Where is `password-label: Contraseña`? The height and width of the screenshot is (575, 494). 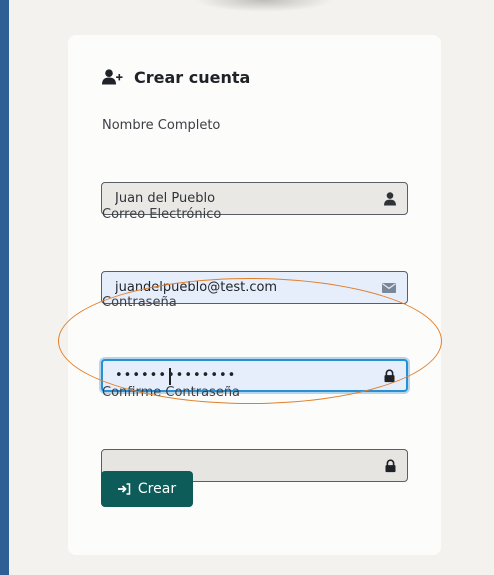
password-label: Contraseña is located at coordinates (139, 302).